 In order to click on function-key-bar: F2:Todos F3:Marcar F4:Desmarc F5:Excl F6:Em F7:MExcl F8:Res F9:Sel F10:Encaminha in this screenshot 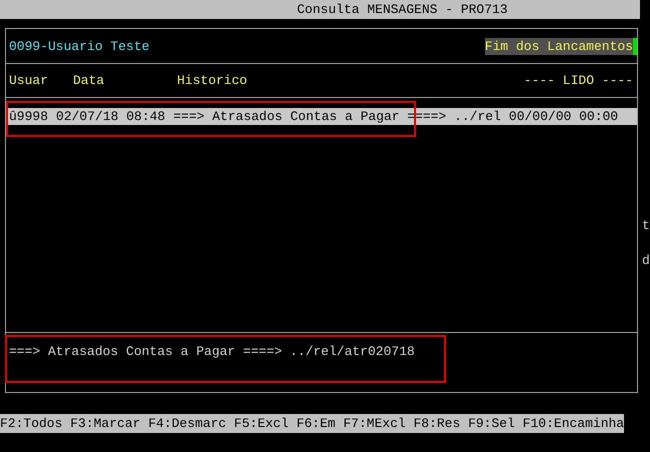, I will do `click(312, 423)`.